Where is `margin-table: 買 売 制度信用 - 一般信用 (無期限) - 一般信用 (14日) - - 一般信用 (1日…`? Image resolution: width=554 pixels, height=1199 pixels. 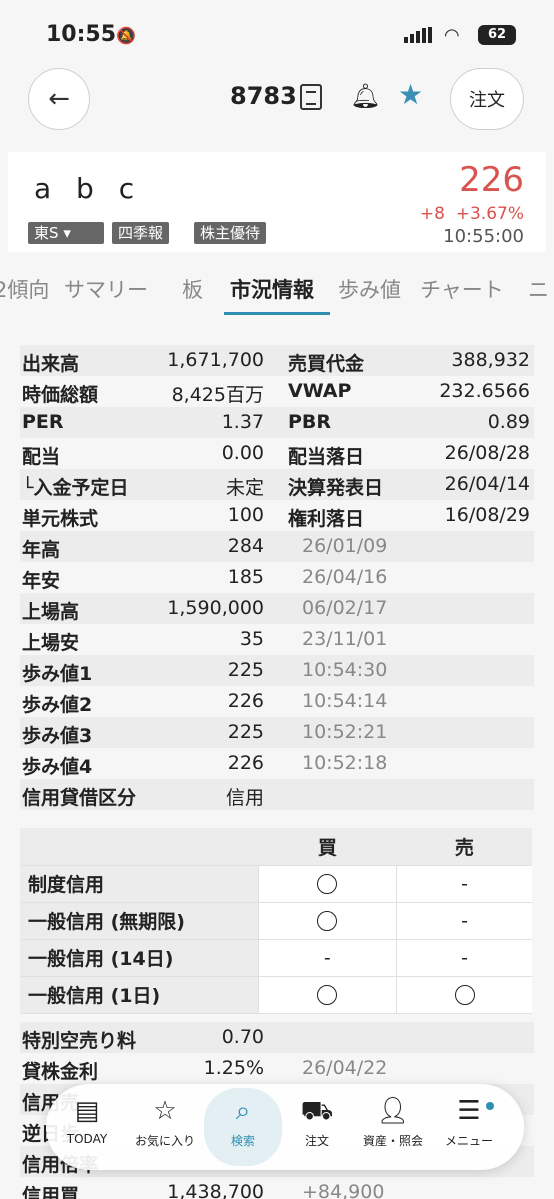
margin-table: 買 売 制度信用 - 一般信用 (無期限) - 一般信用 (14日) - - 一般信用 (1日… is located at coordinates (276, 921).